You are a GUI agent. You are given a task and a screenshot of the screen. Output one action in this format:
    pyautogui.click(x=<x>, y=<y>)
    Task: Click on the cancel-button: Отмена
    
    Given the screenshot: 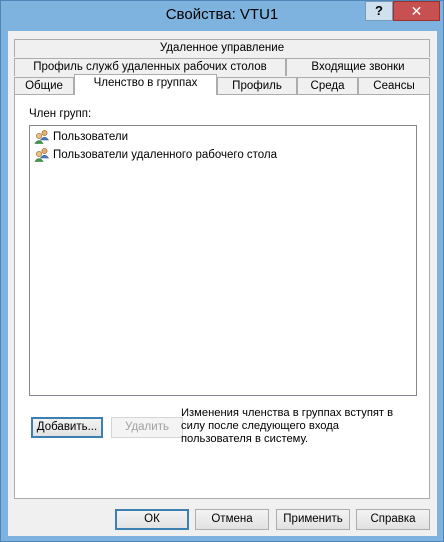 What is the action you would take?
    pyautogui.click(x=232, y=519)
    